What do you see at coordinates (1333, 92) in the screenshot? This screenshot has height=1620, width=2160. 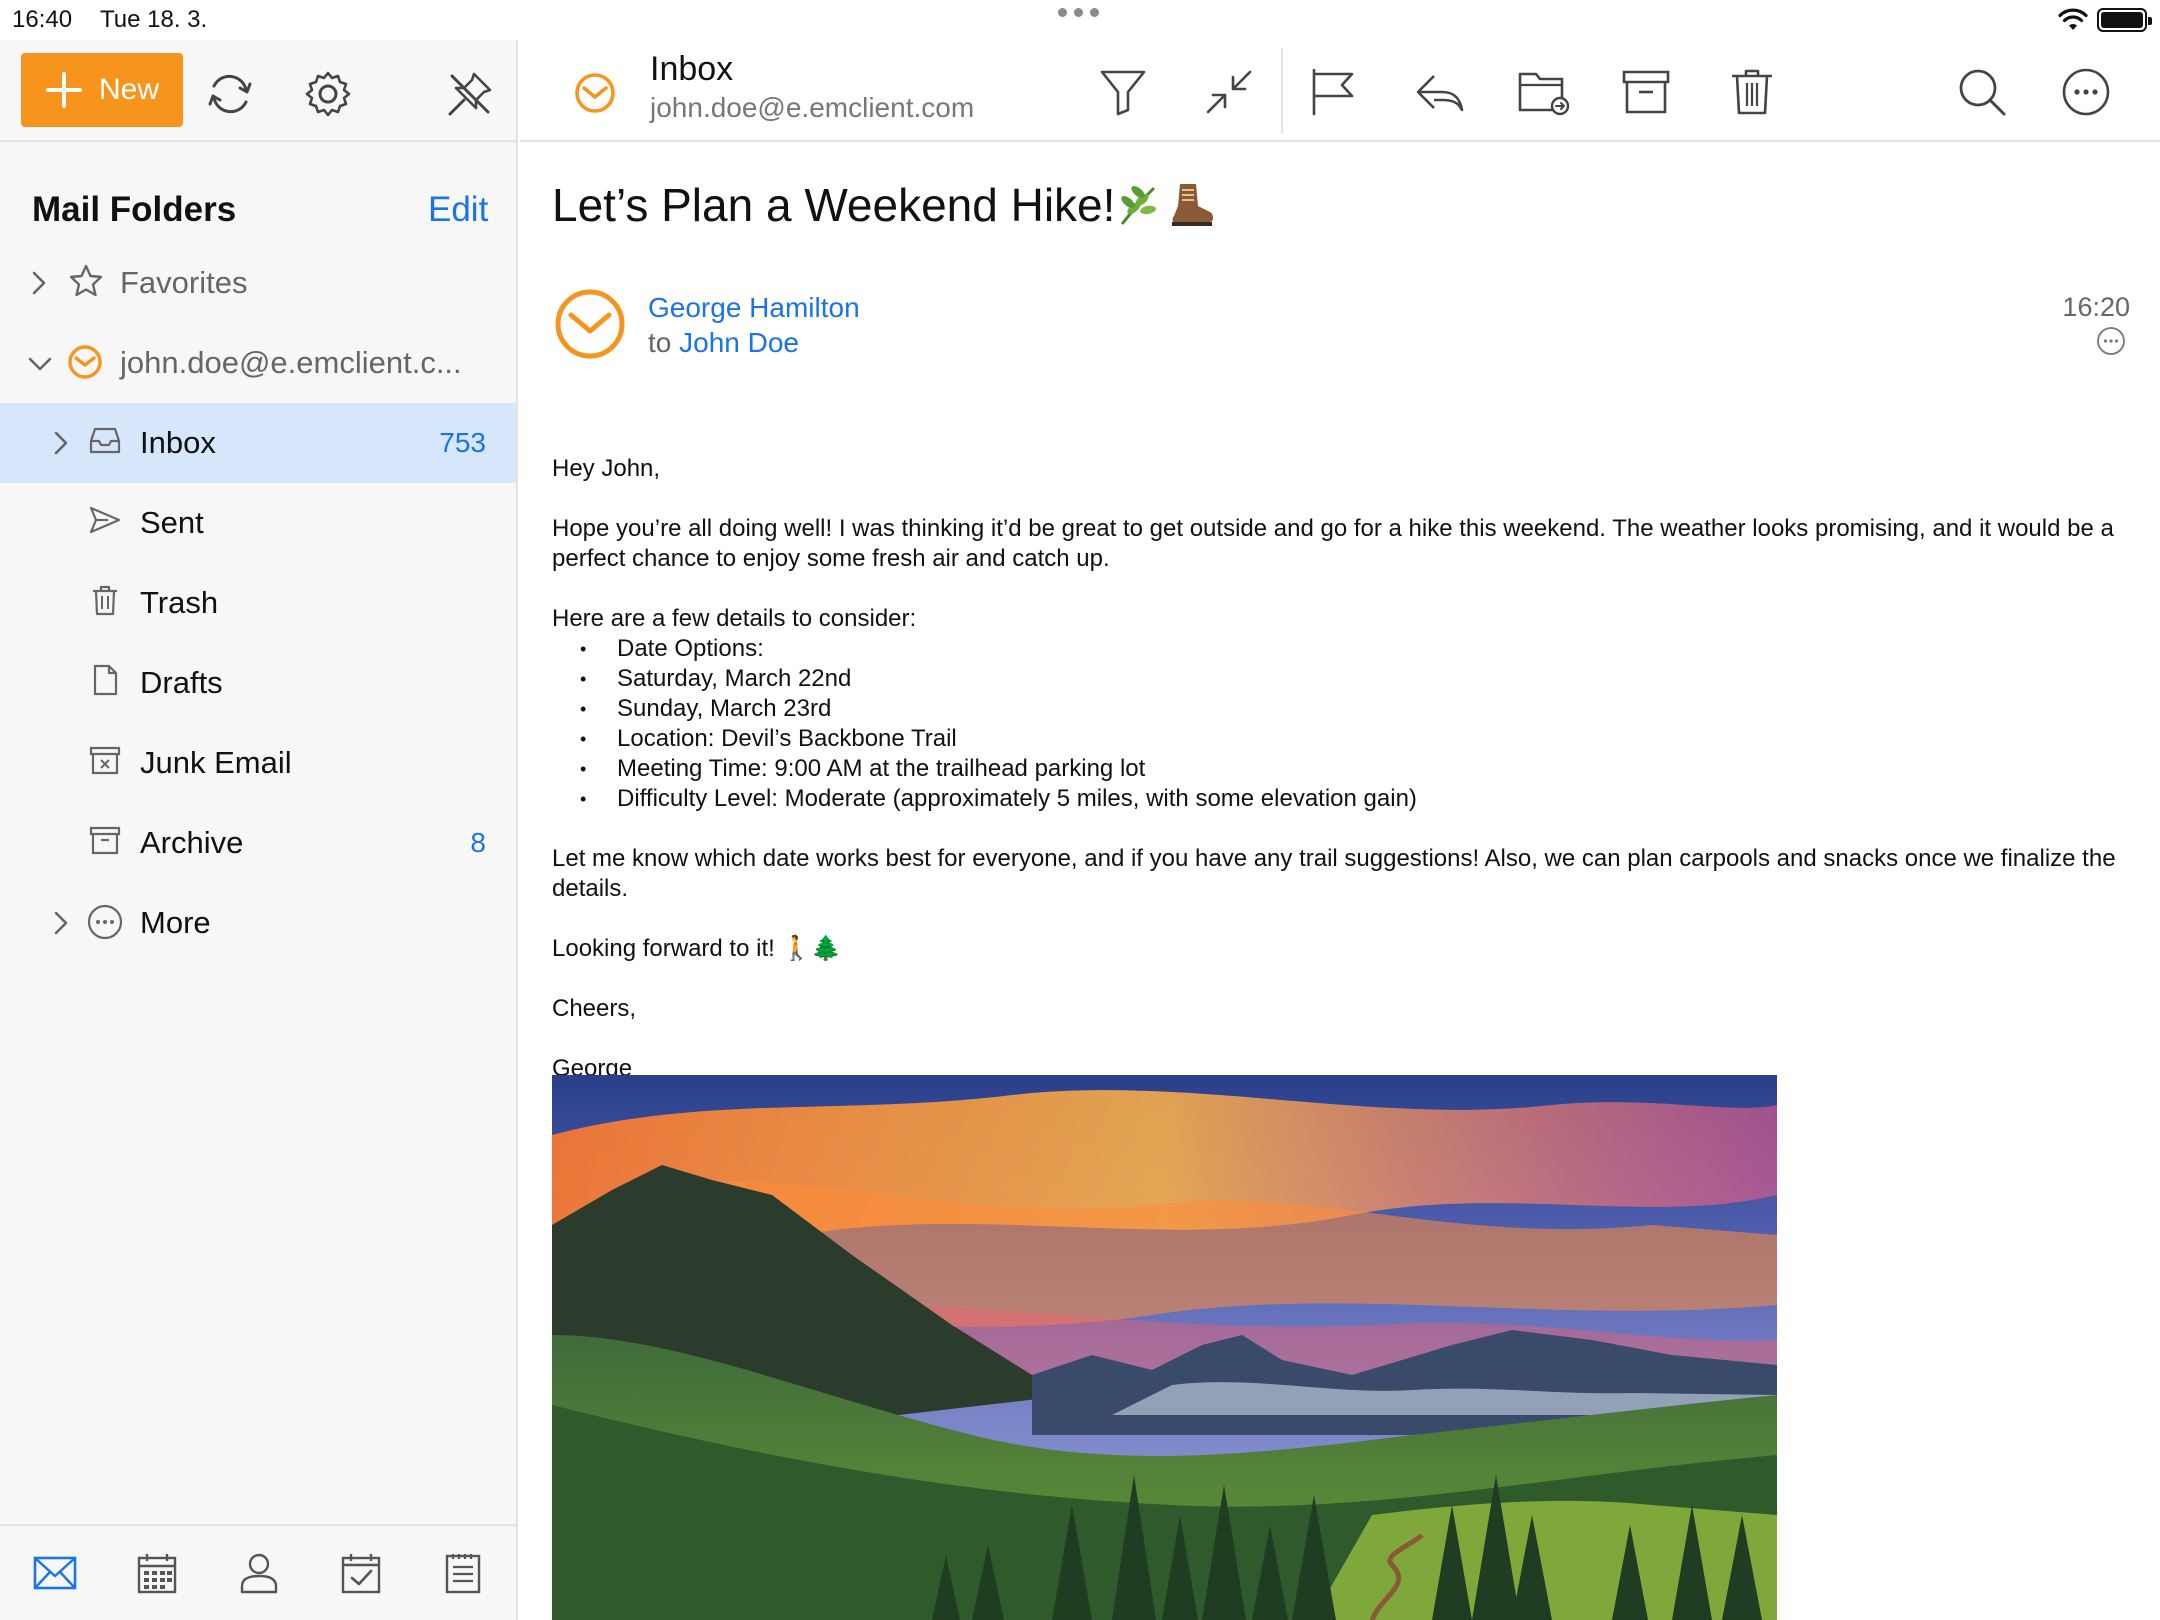 I see `flag-icon` at bounding box center [1333, 92].